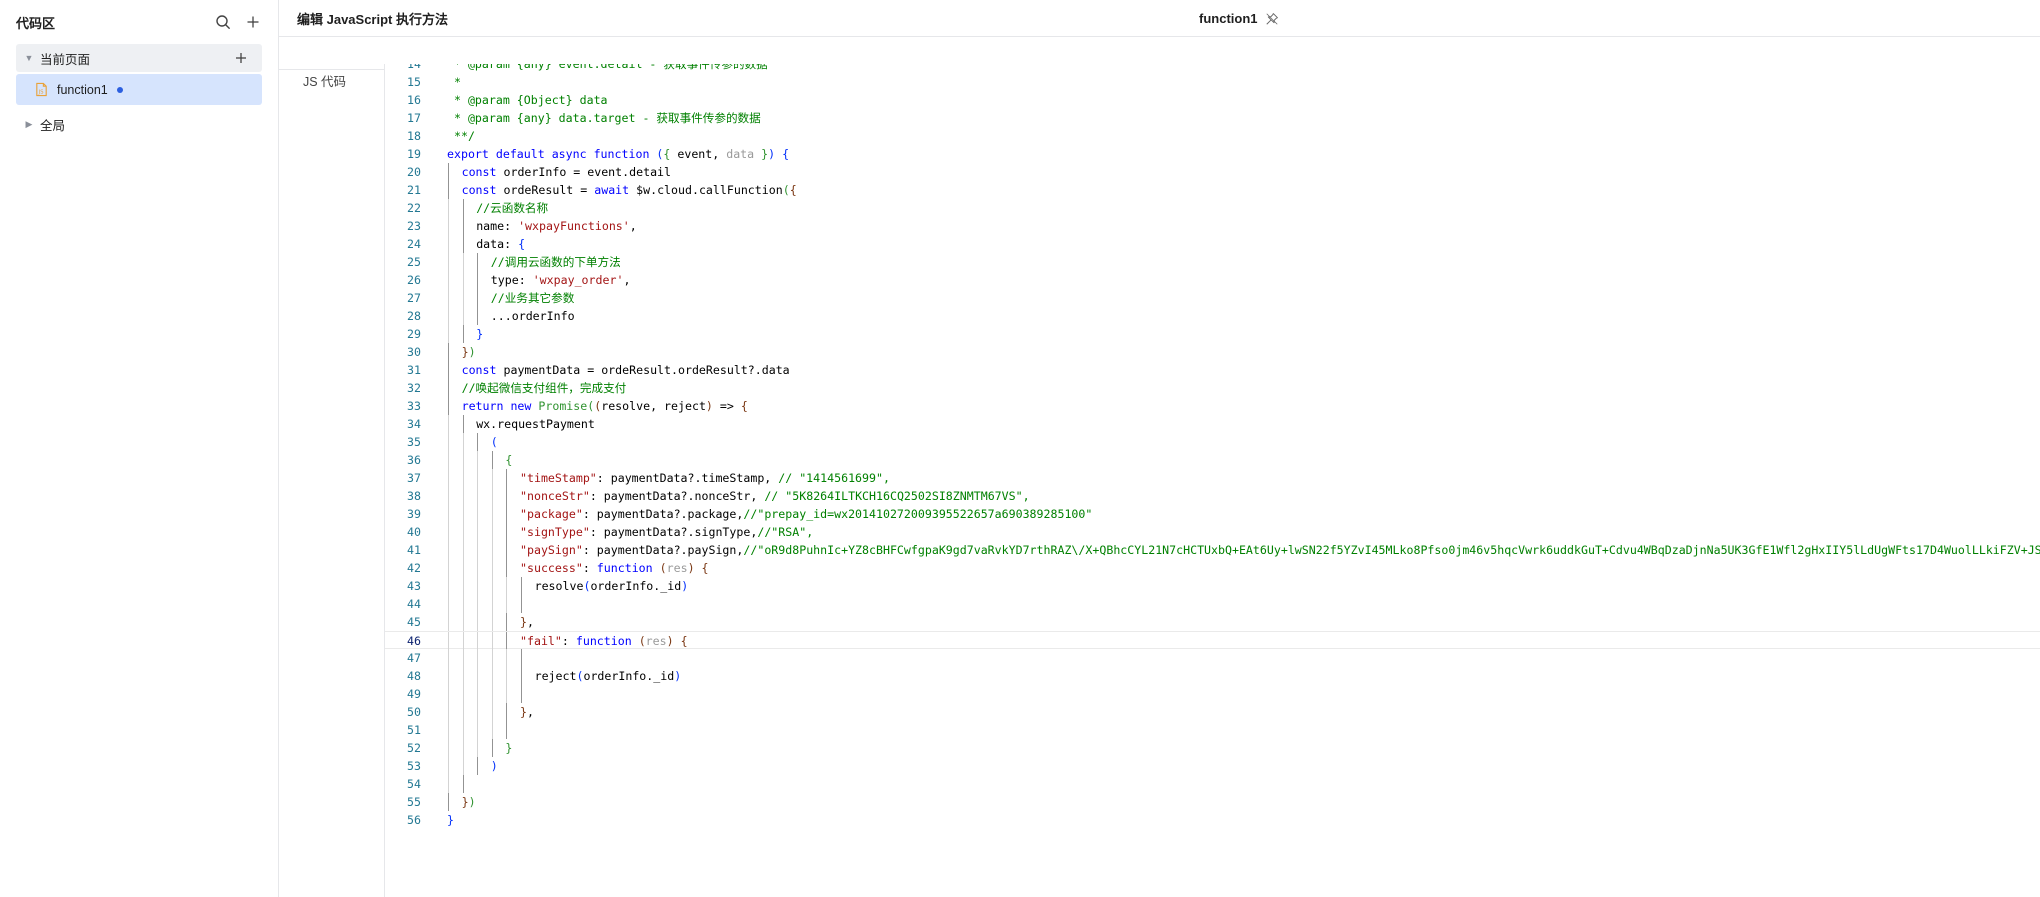 Image resolution: width=2040 pixels, height=897 pixels. Describe the element at coordinates (1272, 19) in the screenshot. I see `pin-icon` at that location.